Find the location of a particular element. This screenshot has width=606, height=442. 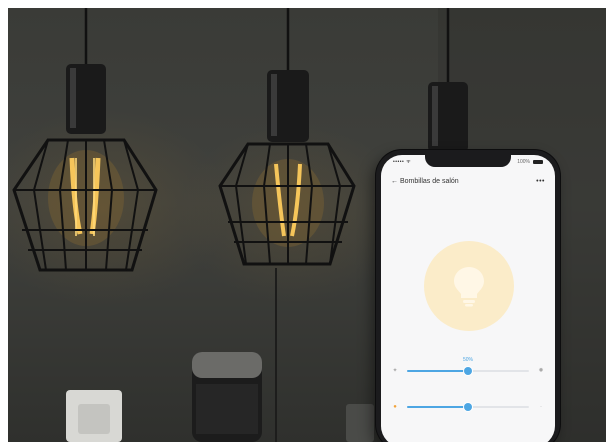

temperature-slider-fill is located at coordinates (437, 407).